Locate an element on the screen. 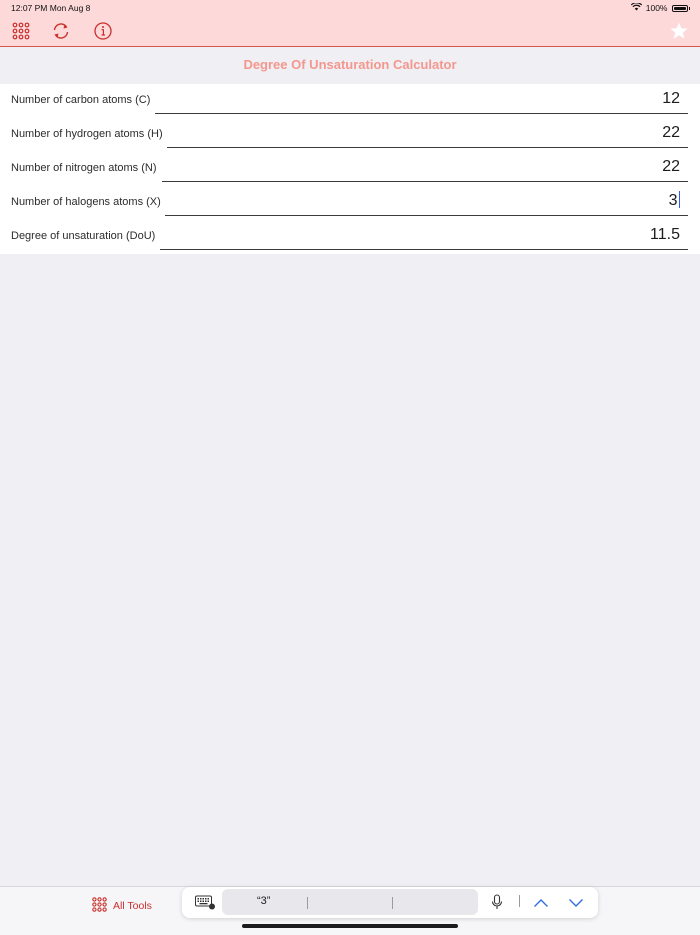 The image size is (700, 935). battery-percent: 100% is located at coordinates (656, 8).